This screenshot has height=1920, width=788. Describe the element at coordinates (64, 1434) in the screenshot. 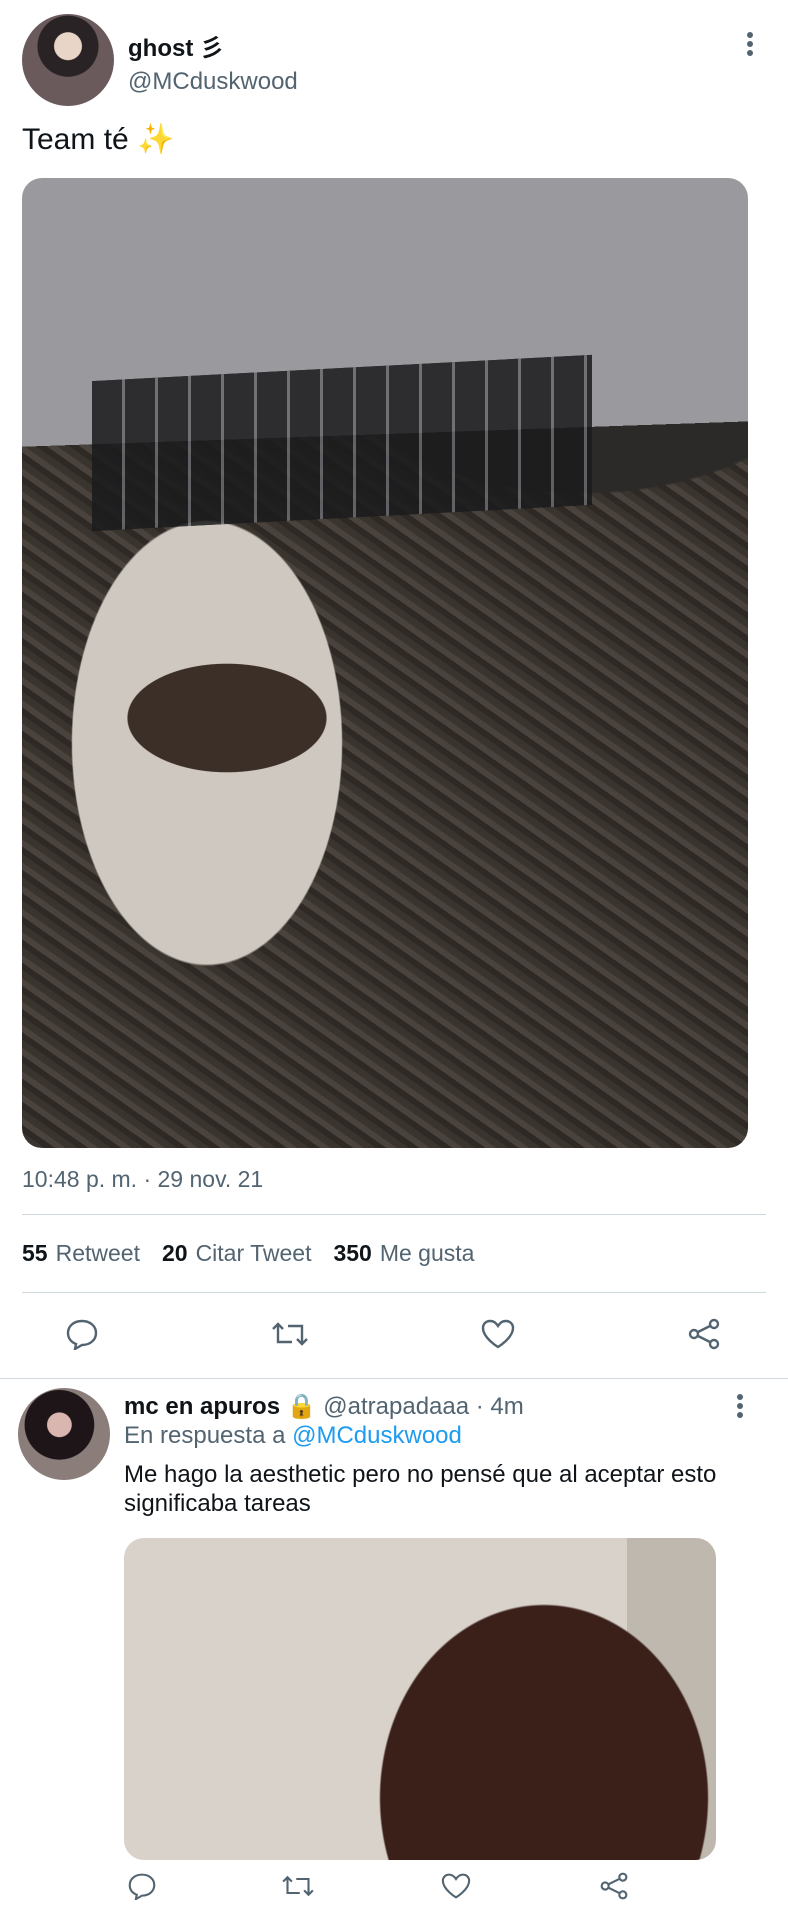

I see `reply-author-avatar` at that location.